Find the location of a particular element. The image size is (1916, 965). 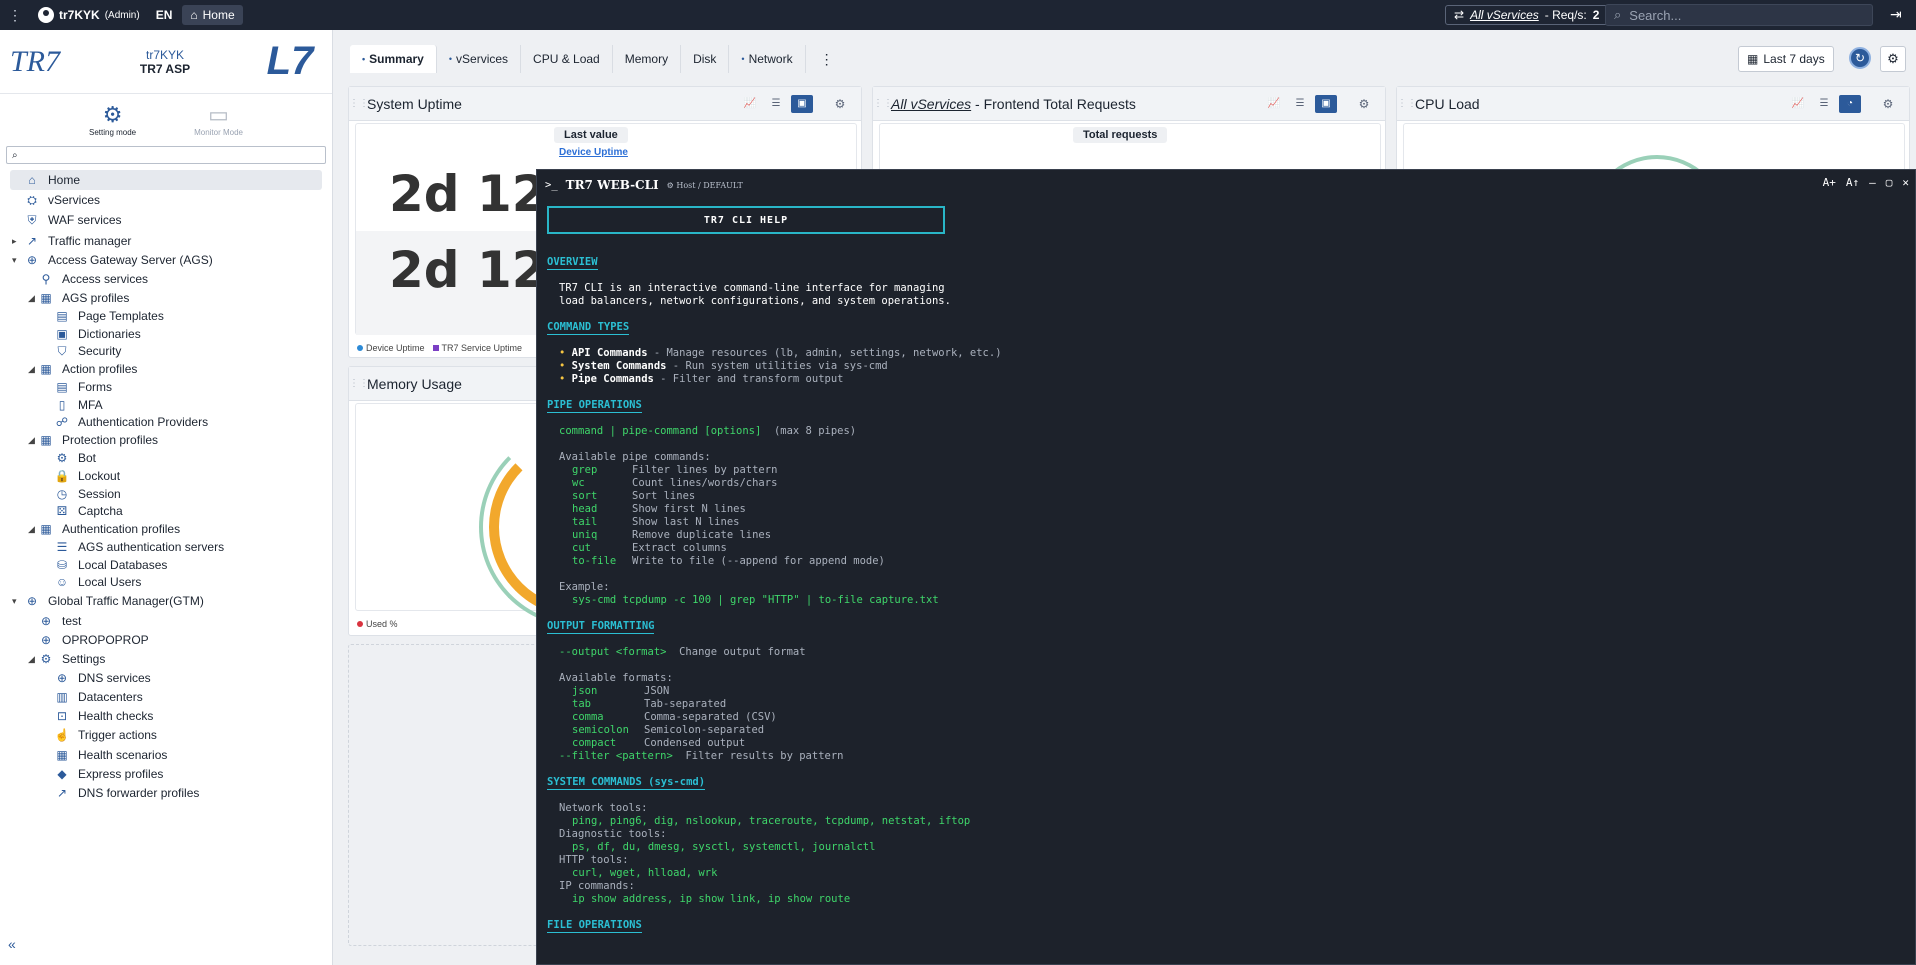

nav-icon: ▤ is located at coordinates (62, 387).